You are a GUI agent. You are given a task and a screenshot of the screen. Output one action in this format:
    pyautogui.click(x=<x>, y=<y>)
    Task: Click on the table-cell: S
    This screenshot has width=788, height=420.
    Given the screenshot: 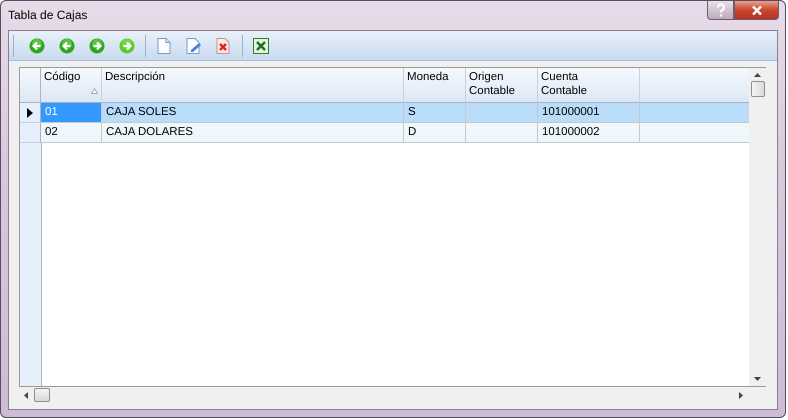 What is the action you would take?
    pyautogui.click(x=435, y=113)
    